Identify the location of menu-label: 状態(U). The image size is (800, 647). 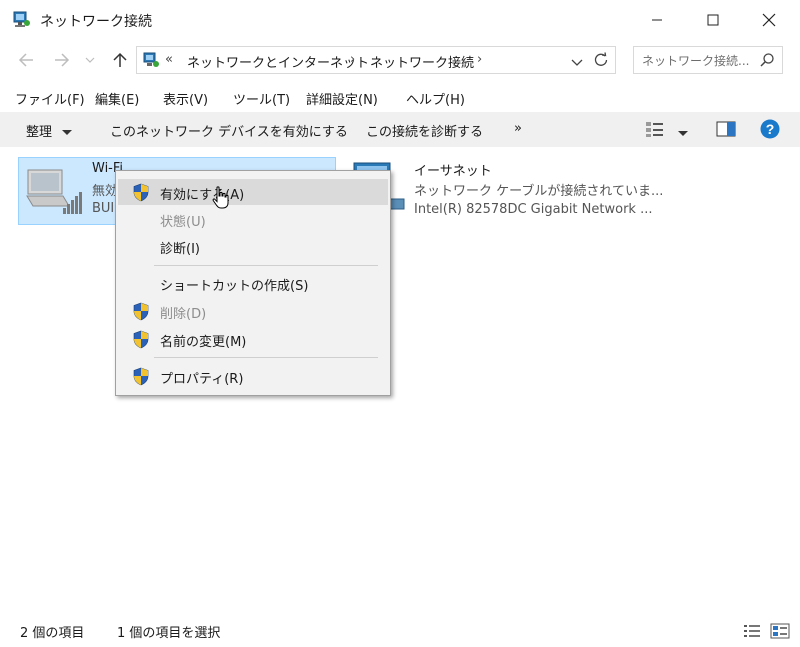
(183, 222).